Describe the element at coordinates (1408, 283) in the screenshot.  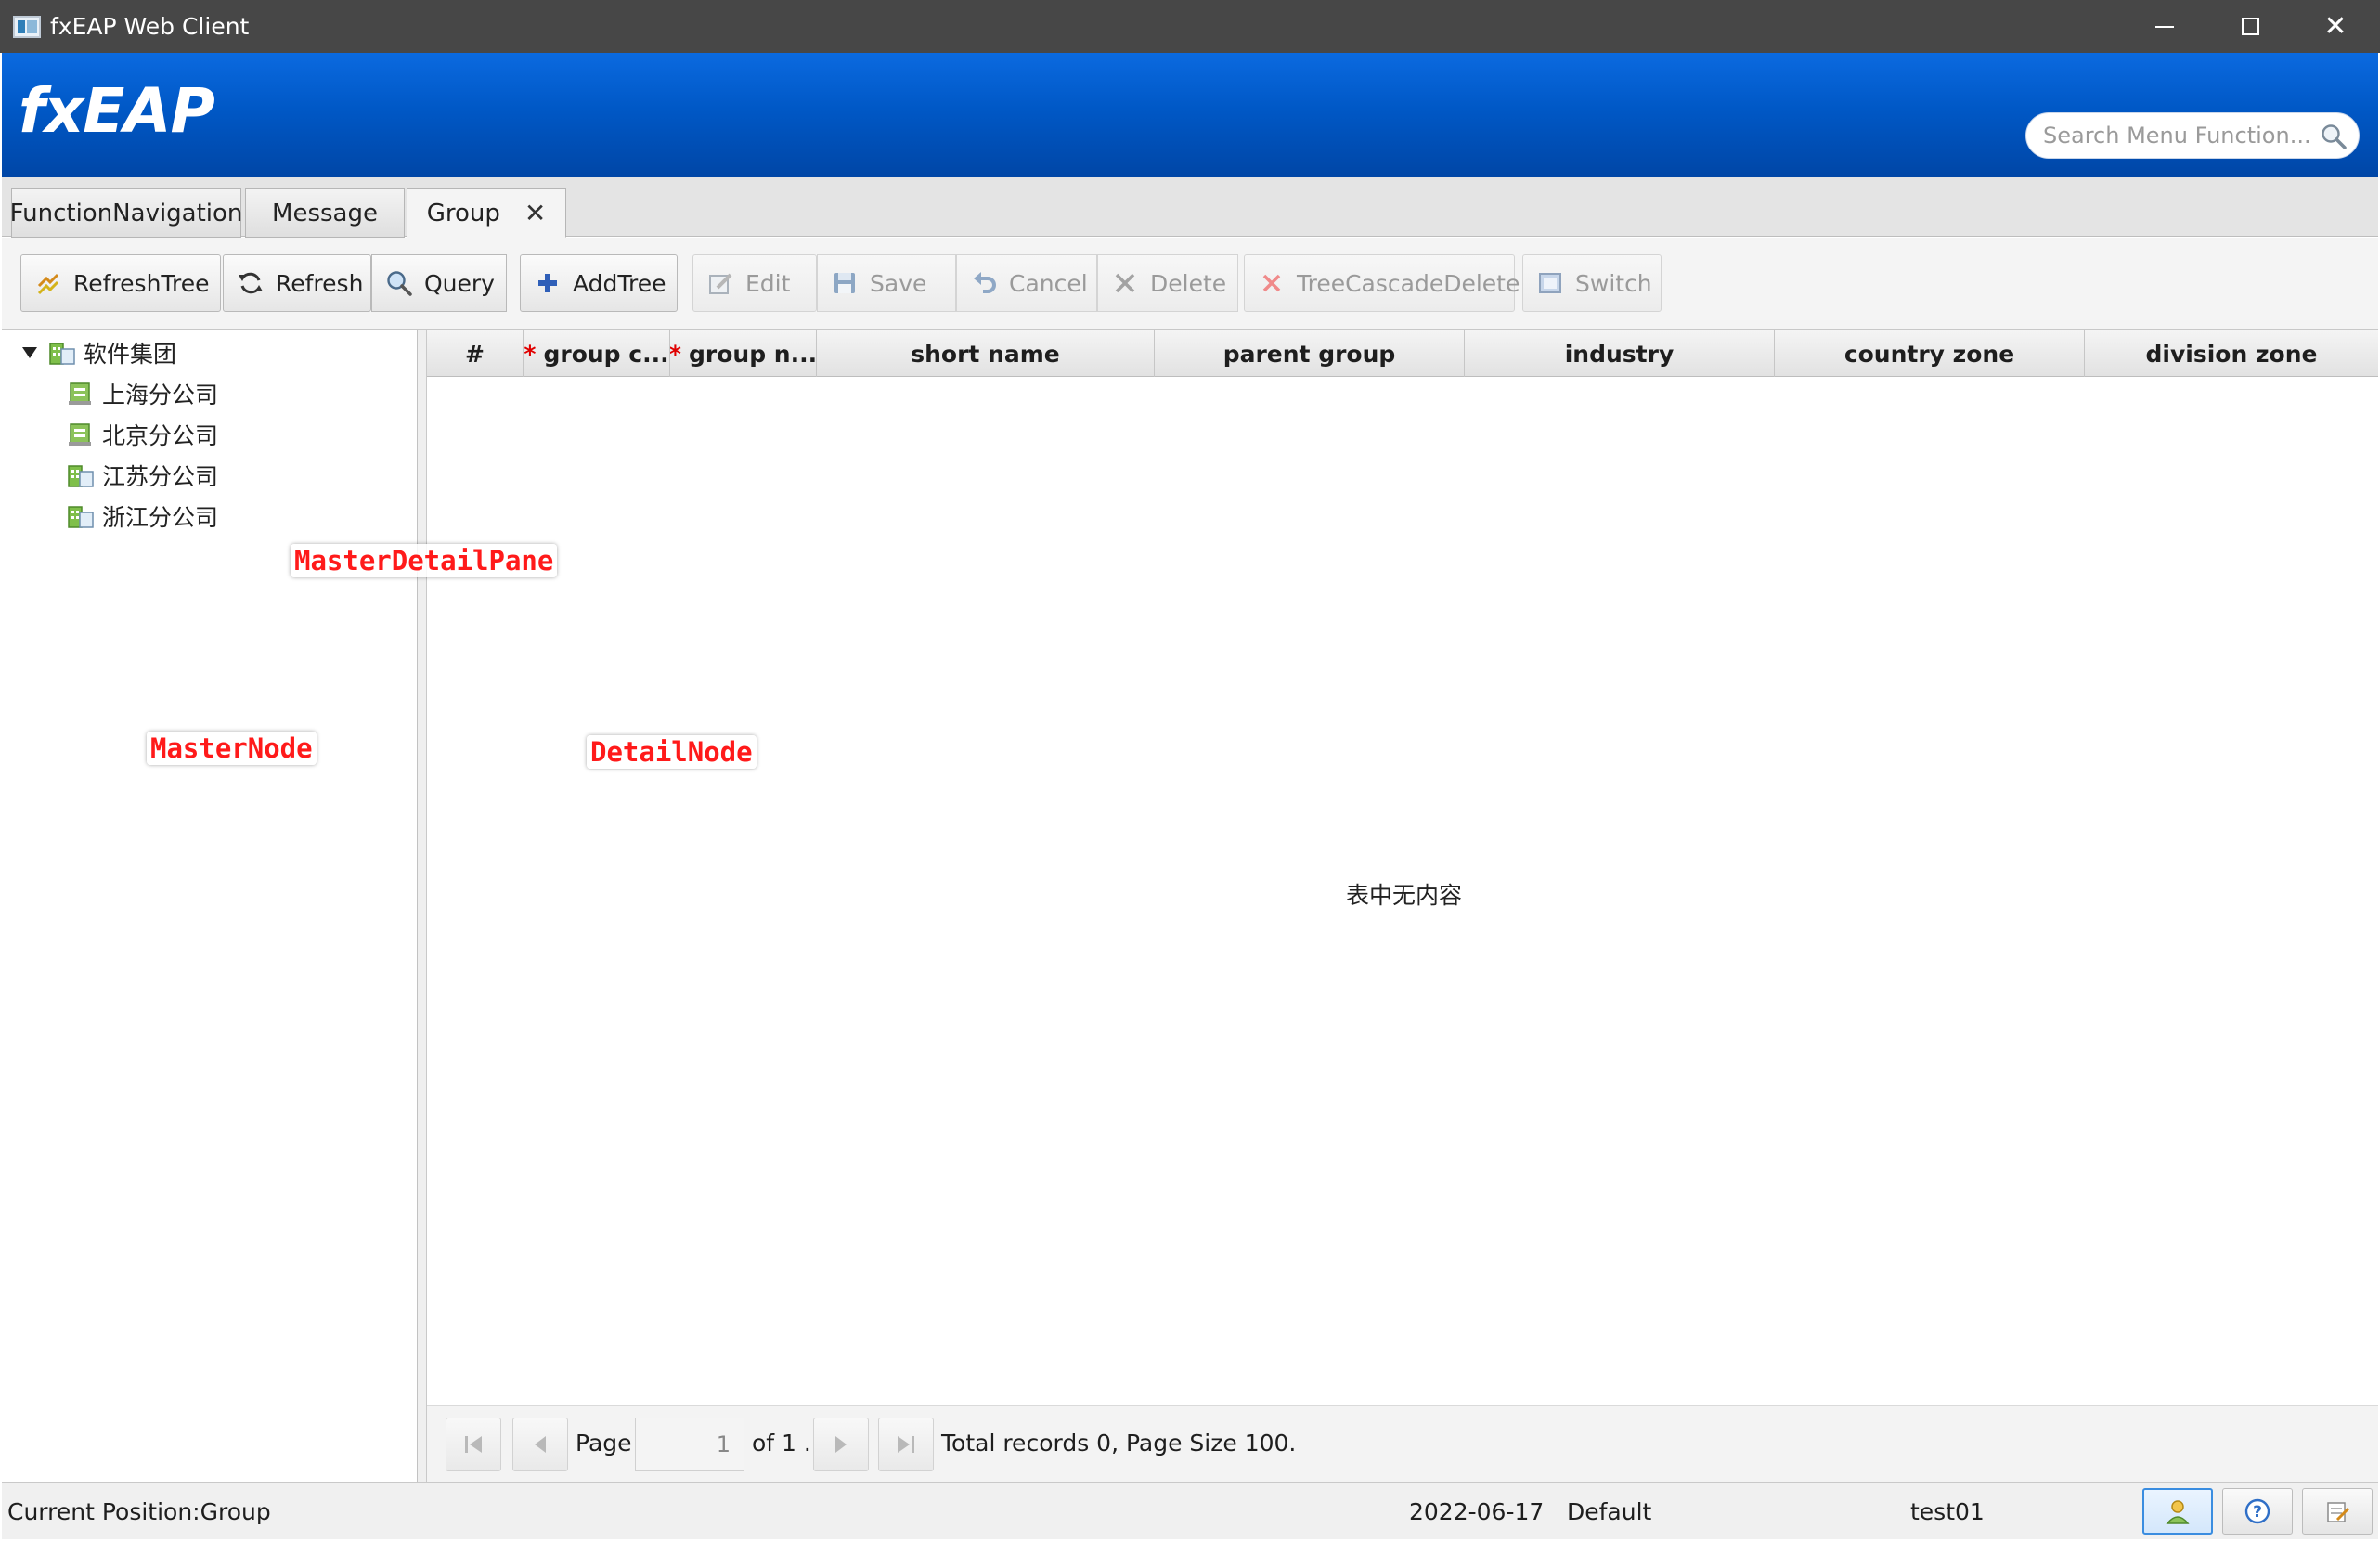
I see `tree-cascade-delete-label: TreeCascadeDelete` at that location.